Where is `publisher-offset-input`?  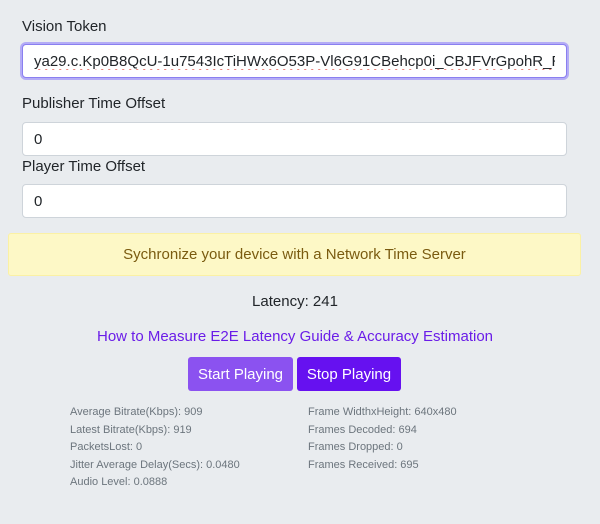
publisher-offset-input is located at coordinates (294, 139).